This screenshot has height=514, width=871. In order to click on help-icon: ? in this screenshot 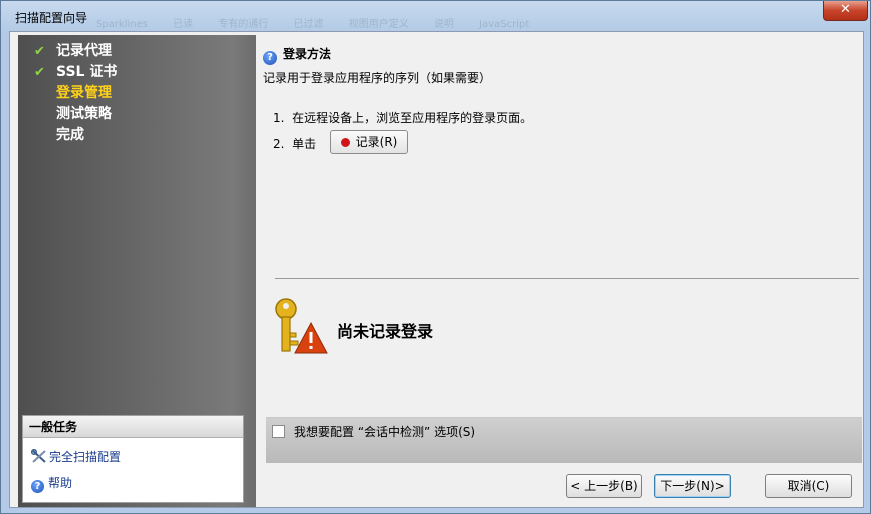, I will do `click(37, 486)`.